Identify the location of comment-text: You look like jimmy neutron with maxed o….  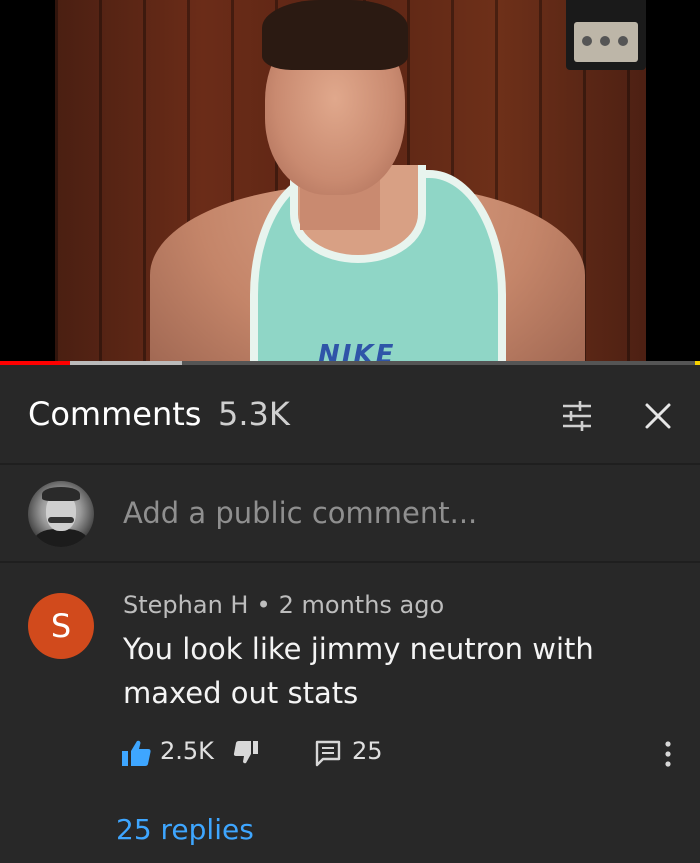
(358, 671).